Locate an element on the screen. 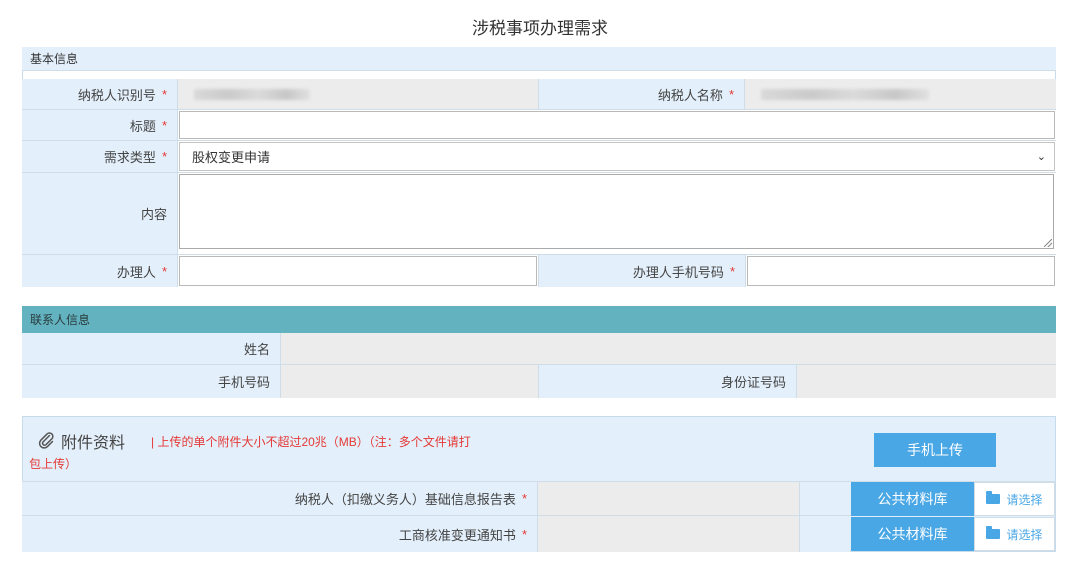 This screenshot has width=1080, height=573. taxpayer-id-label: 纳税人识别号 * is located at coordinates (100, 94).